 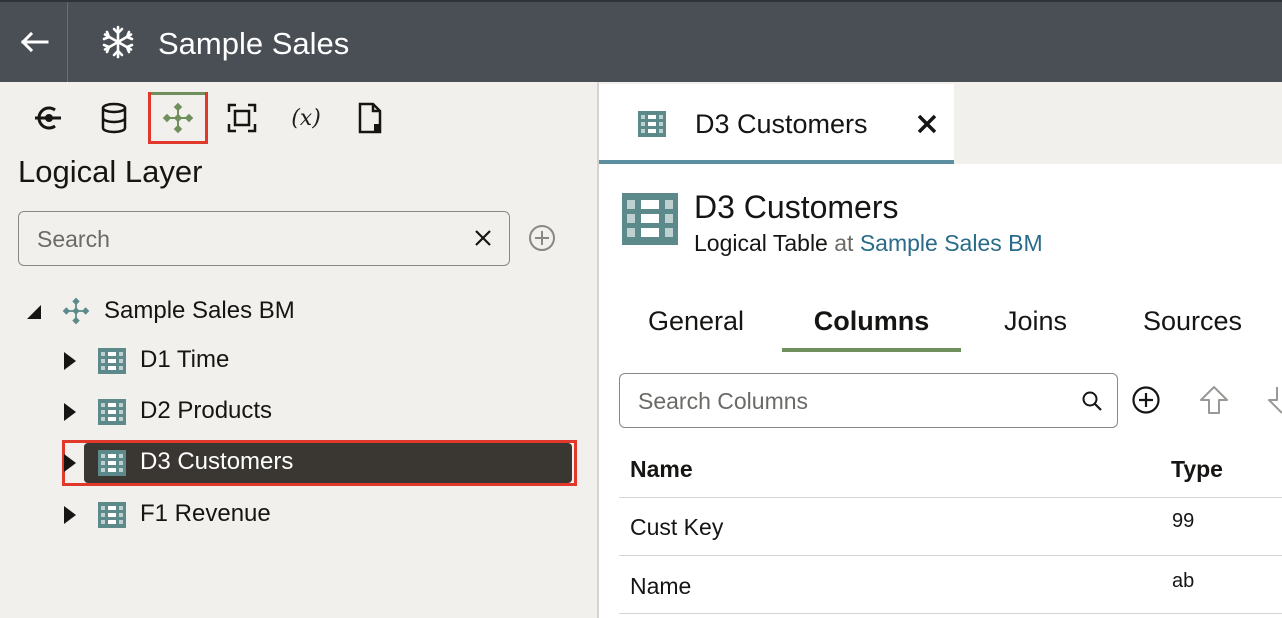 I want to click on presentation-frame-icon, so click(x=242, y=118).